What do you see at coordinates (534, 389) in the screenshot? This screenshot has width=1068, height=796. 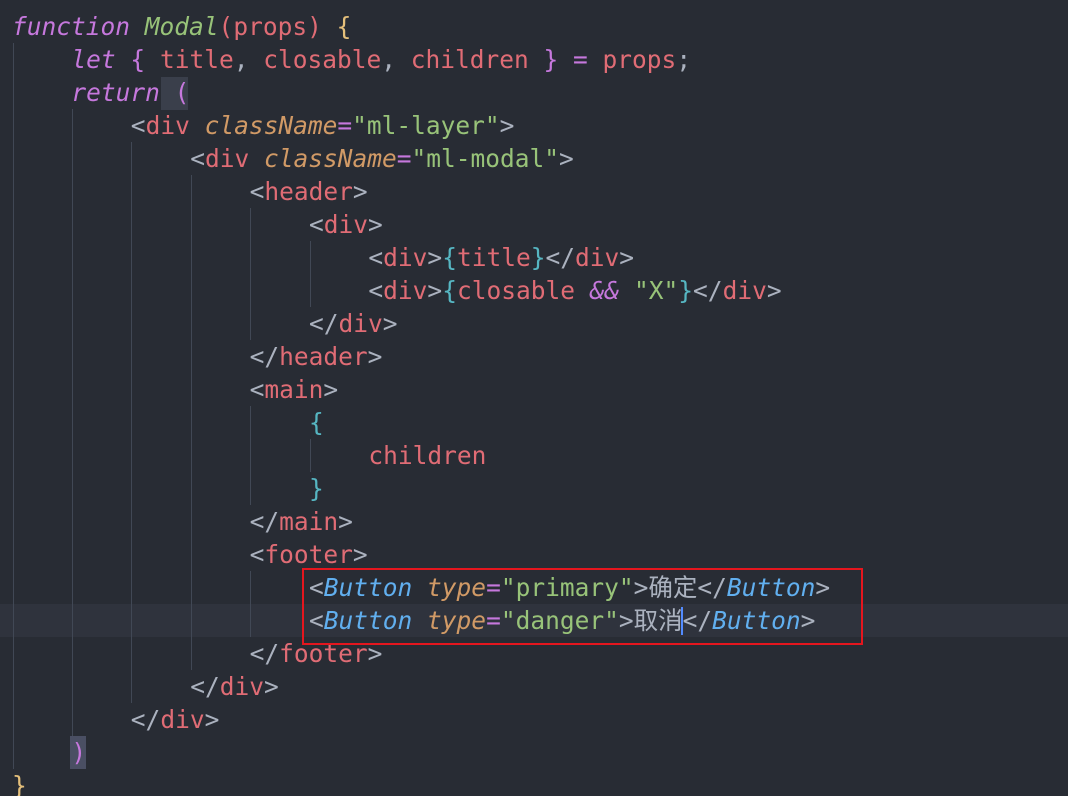 I see `code-line: <main>` at bounding box center [534, 389].